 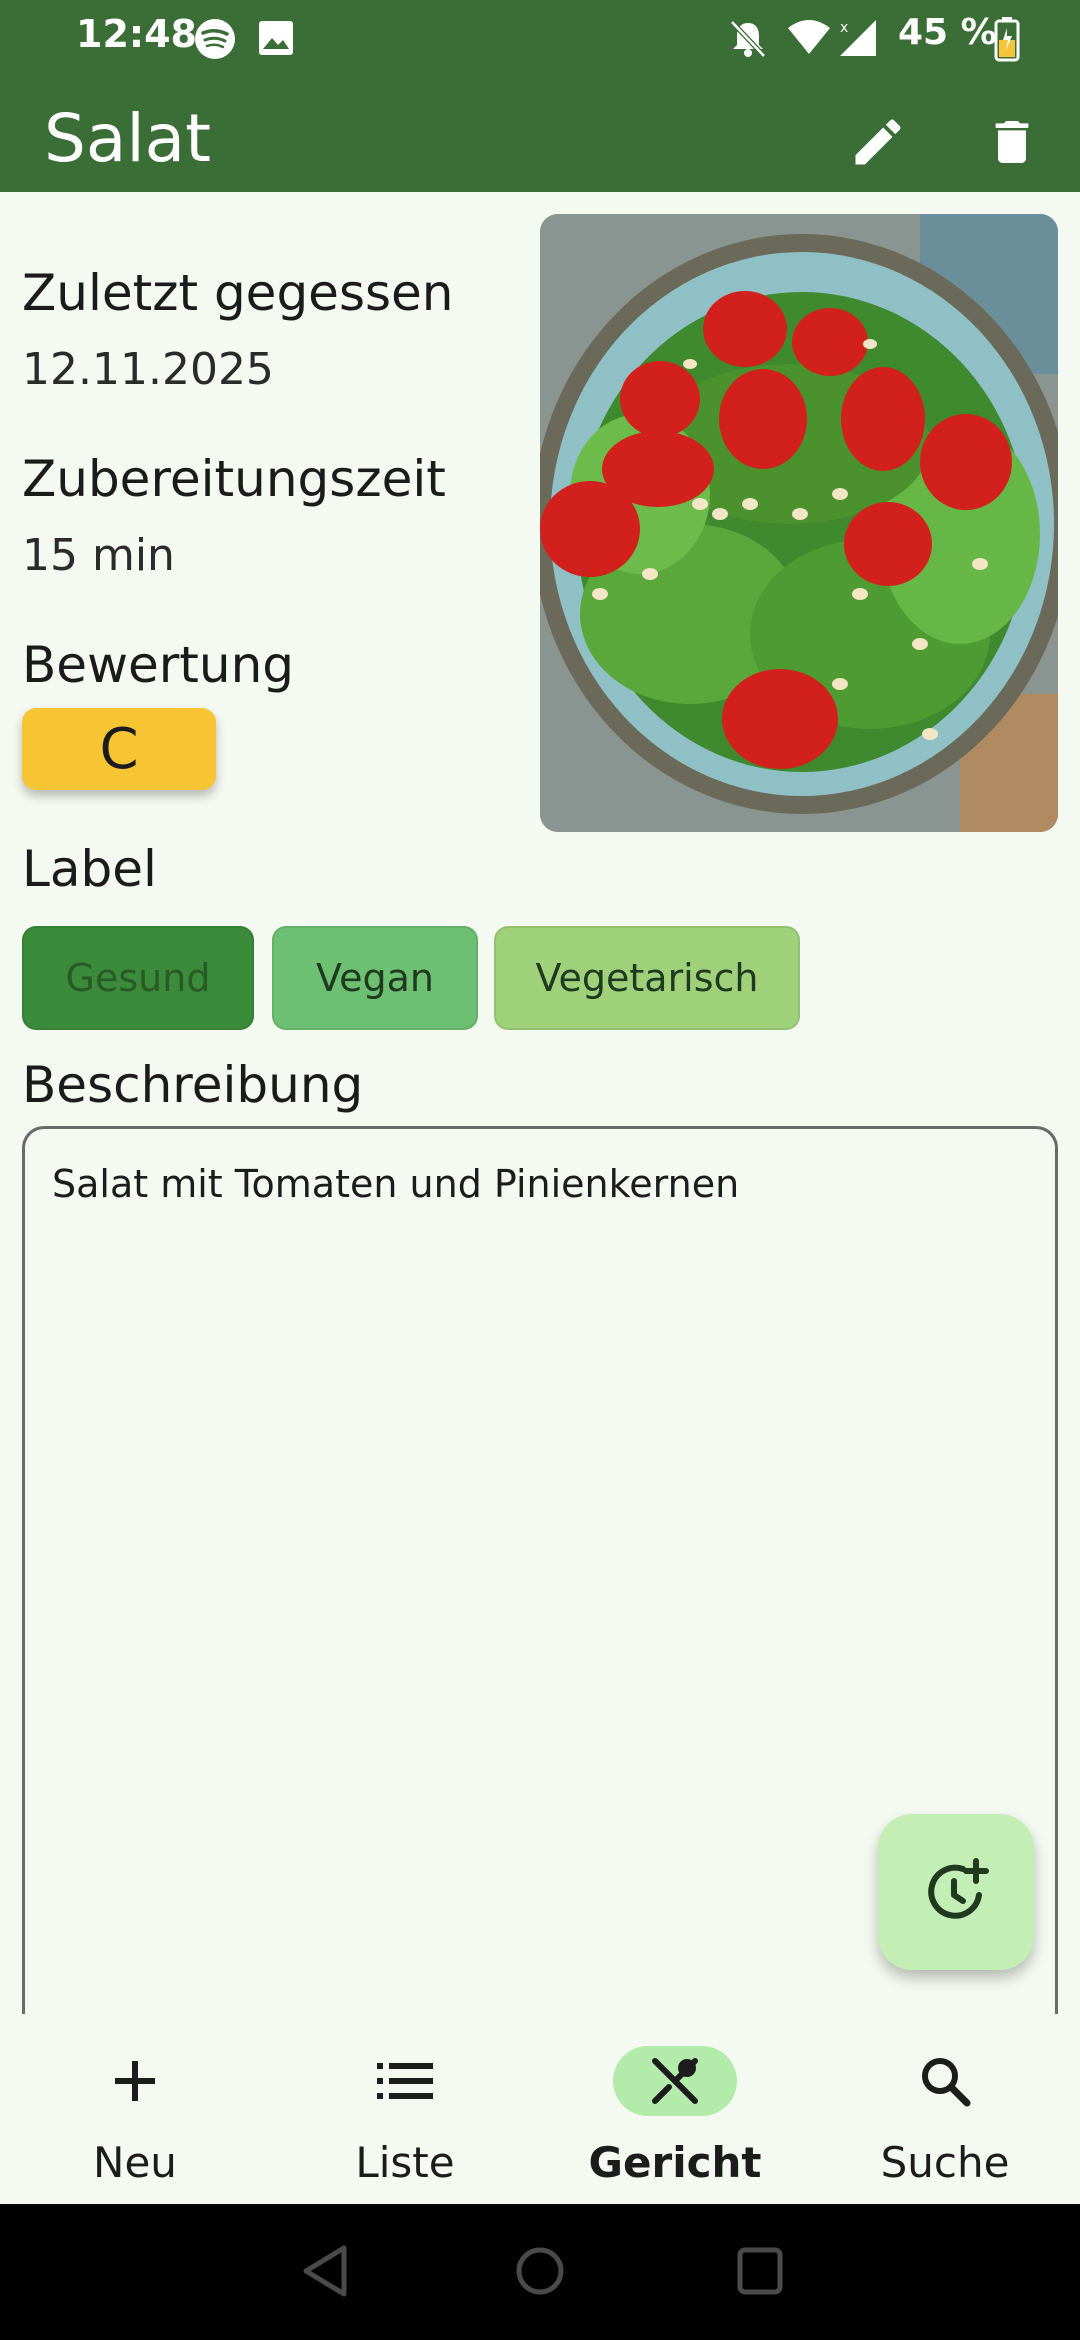 I want to click on nav-gericht: Gericht, so click(x=675, y=2109).